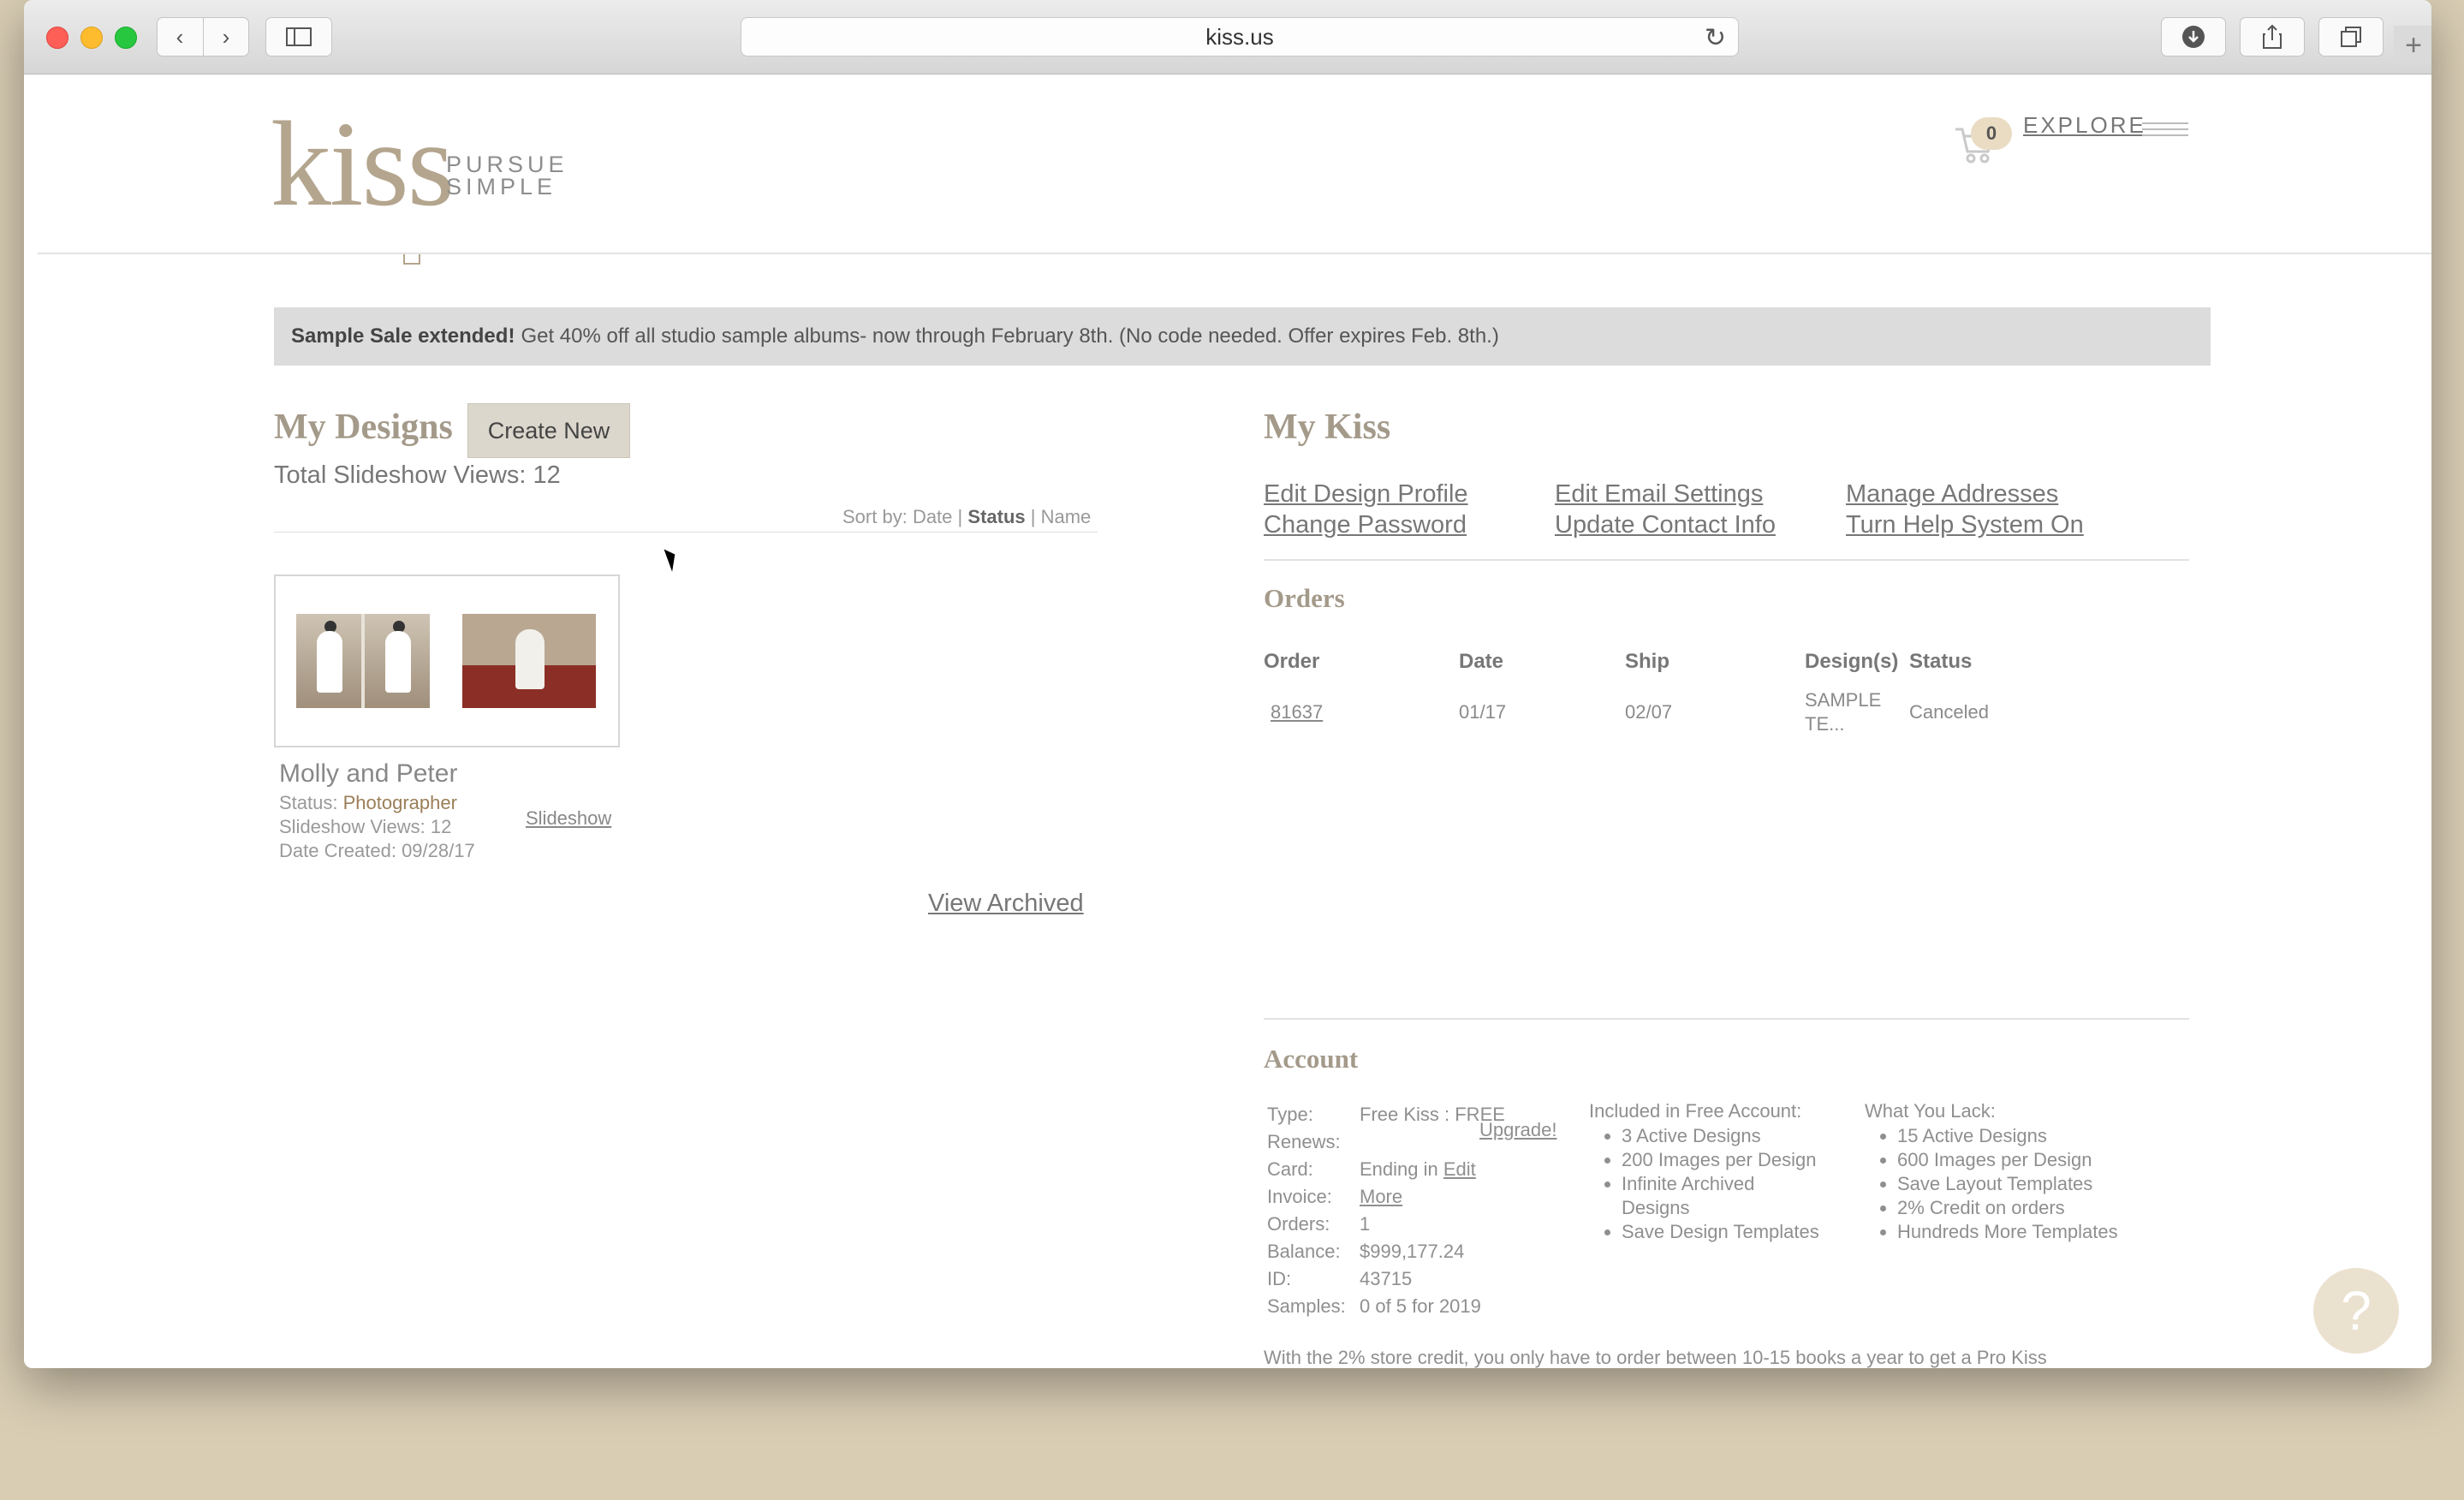 The width and height of the screenshot is (2464, 1500). What do you see at coordinates (1279, 1278) in the screenshot?
I see `account-id-label: ID:` at bounding box center [1279, 1278].